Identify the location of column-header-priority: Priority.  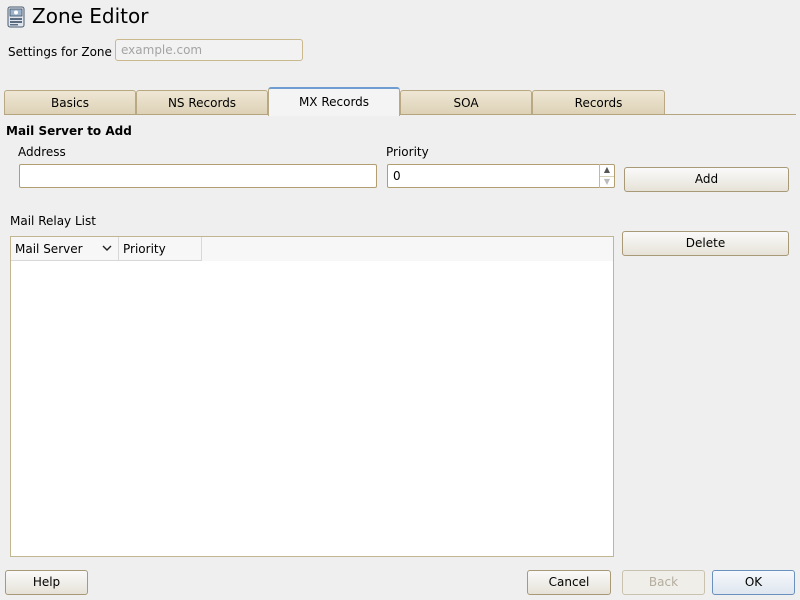
(160, 249).